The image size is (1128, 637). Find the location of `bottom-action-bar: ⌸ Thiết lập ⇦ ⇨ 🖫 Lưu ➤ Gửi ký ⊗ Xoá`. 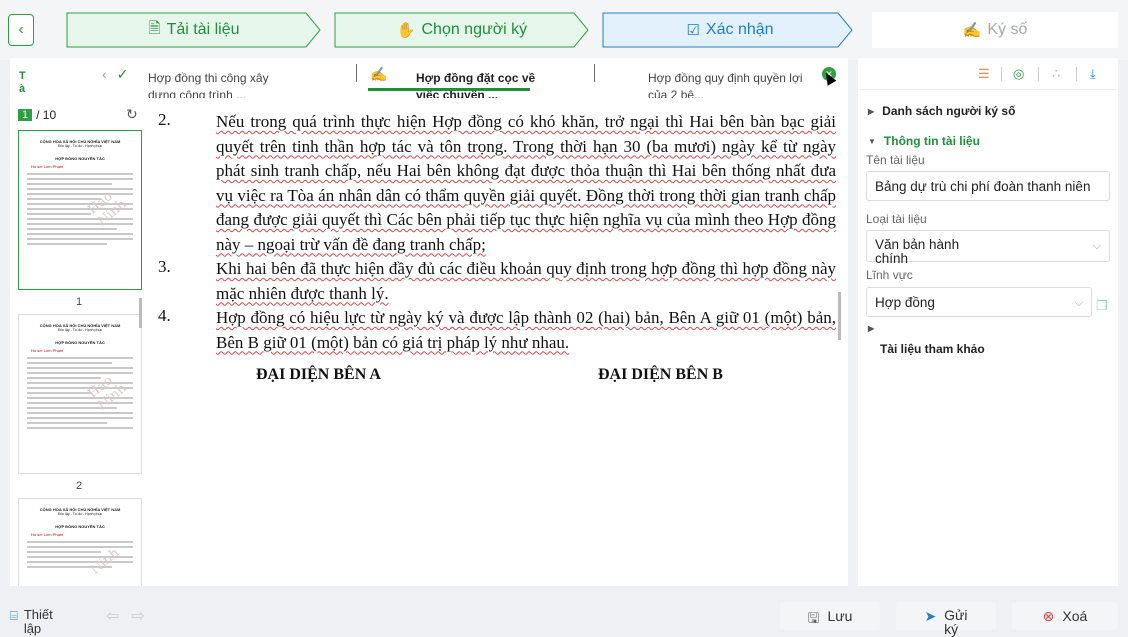

bottom-action-bar: ⌸ Thiết lập ⇦ ⇨ 🖫 Lưu ➤ Gửi ký ⊗ Xoá is located at coordinates (564, 616).